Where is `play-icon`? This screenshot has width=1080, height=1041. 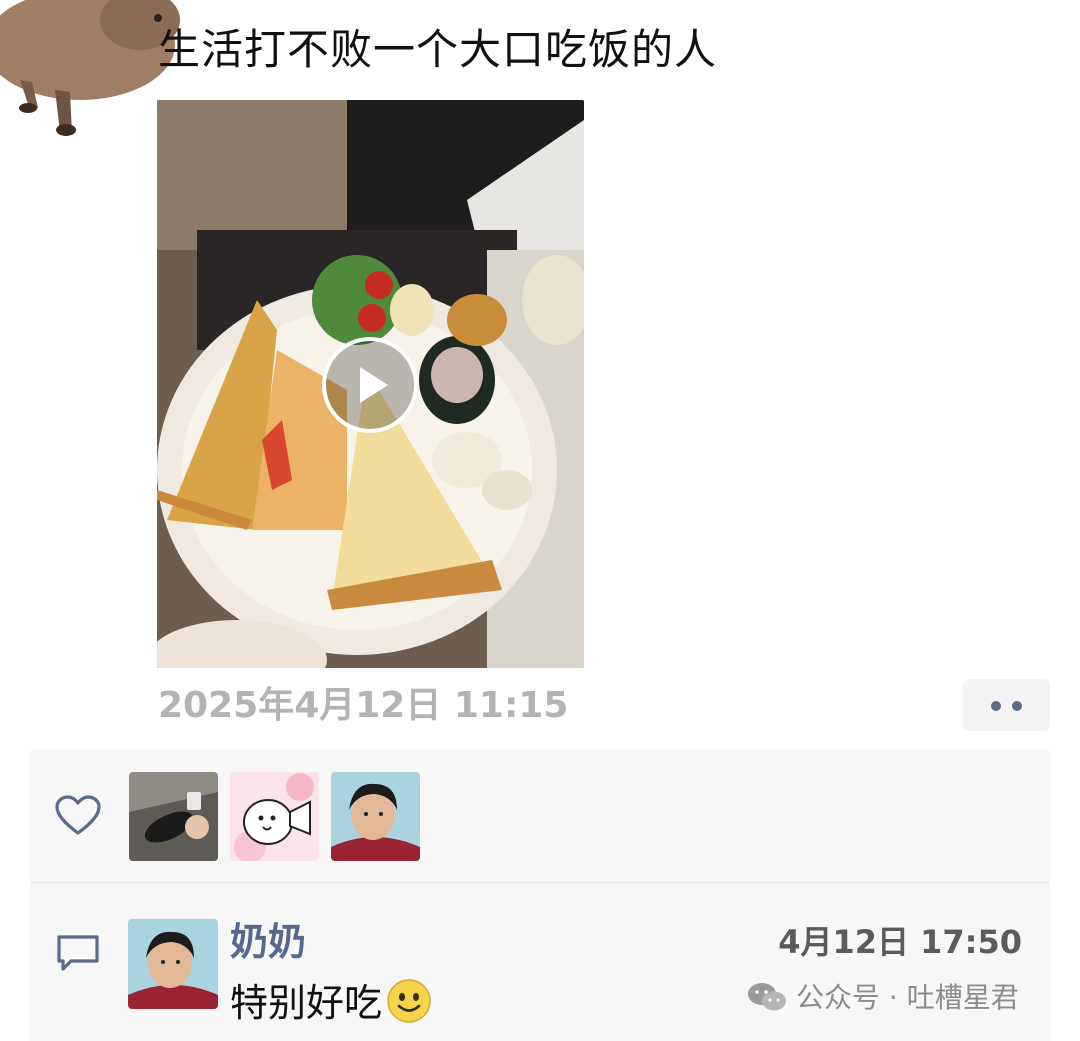
play-icon is located at coordinates (370, 385).